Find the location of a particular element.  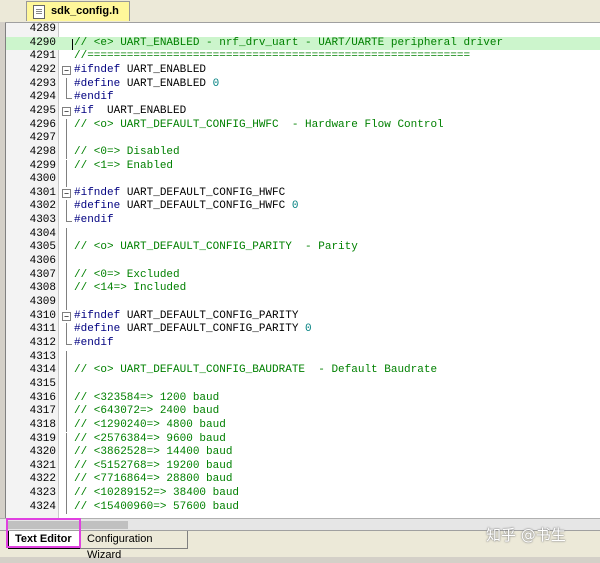

line-number: 4306 is located at coordinates (42, 261).